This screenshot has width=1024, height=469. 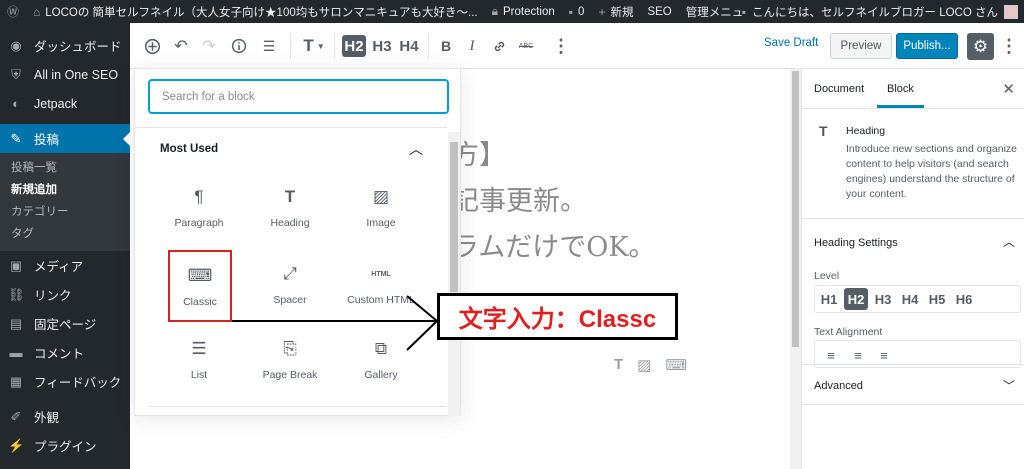 What do you see at coordinates (16, 381) in the screenshot?
I see `feedback-icon: ▦` at bounding box center [16, 381].